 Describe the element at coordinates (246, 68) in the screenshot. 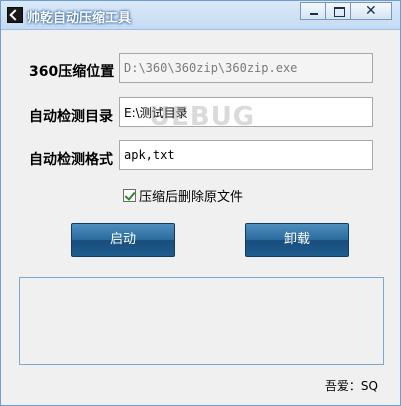

I see `zip-path-input` at that location.